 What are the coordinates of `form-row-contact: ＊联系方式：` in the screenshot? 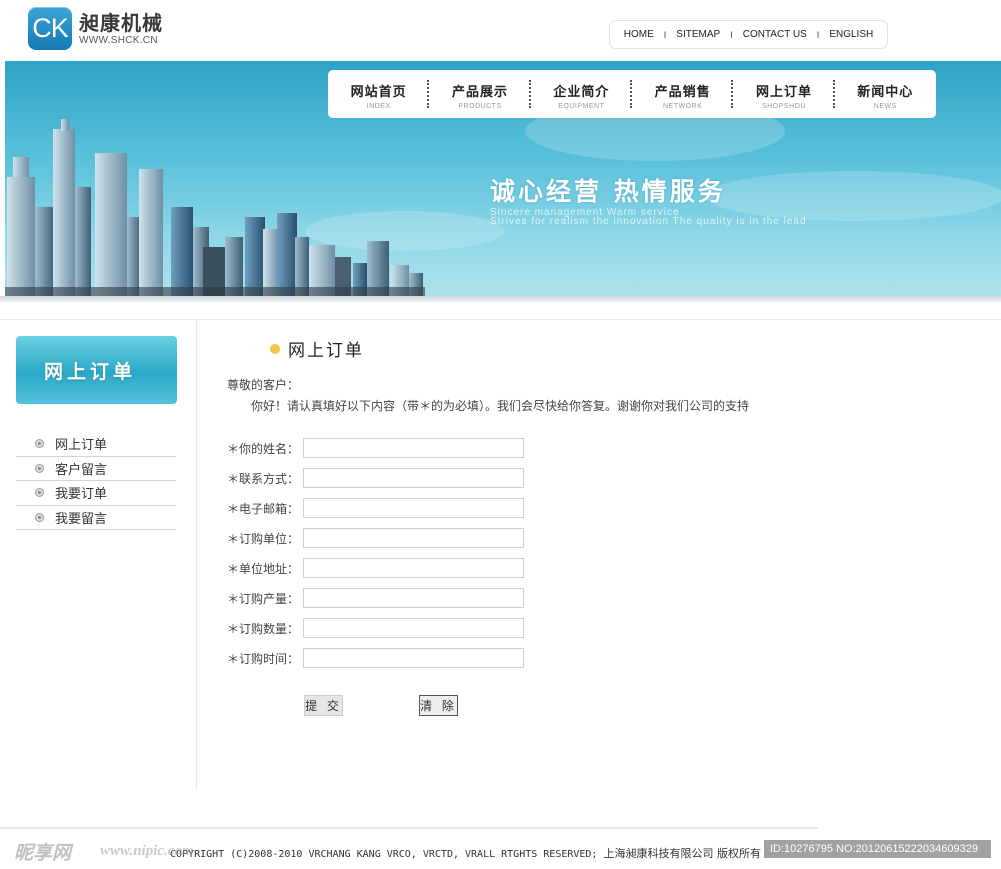 It's located at (375, 478).